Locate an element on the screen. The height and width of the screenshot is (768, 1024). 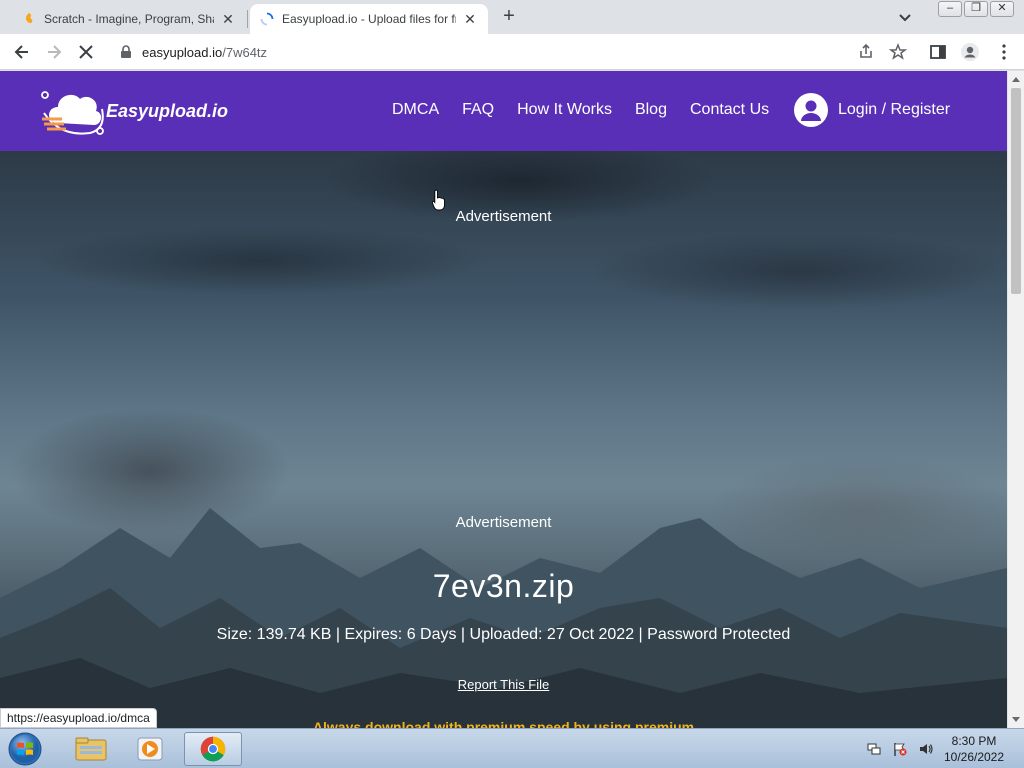
speaker-volume-icon is located at coordinates (926, 749).